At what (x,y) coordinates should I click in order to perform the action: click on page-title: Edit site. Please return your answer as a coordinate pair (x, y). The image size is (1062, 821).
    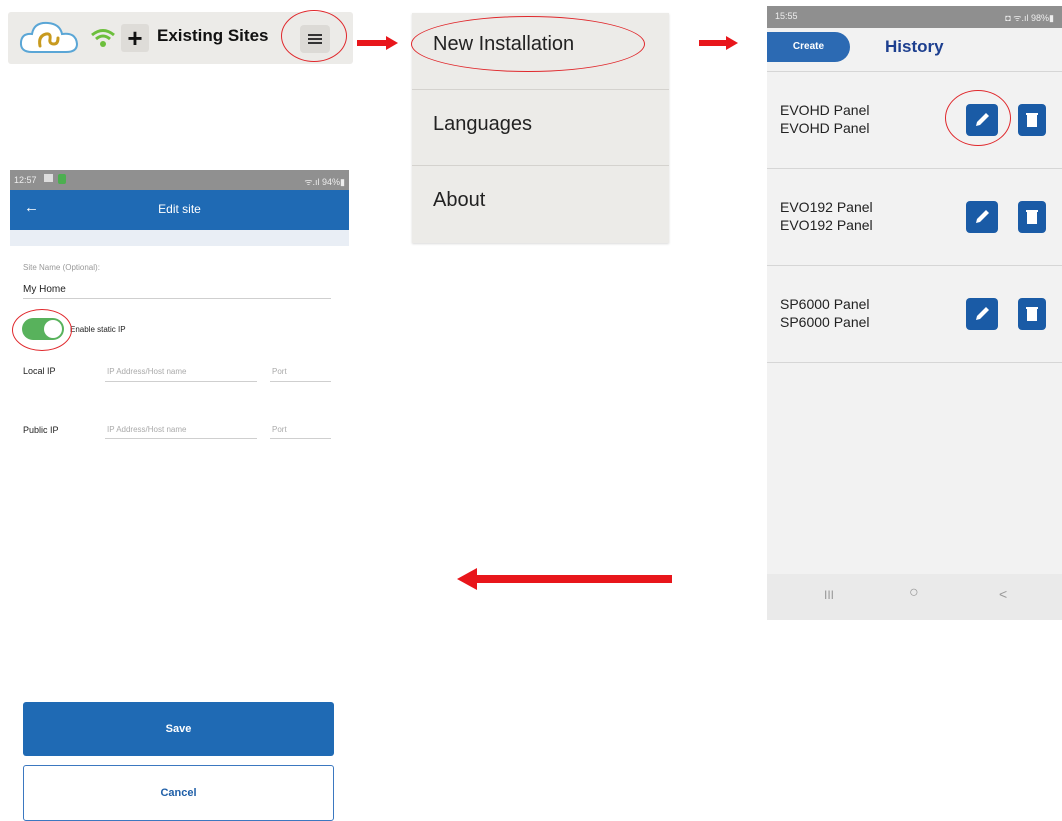
    Looking at the image, I should click on (179, 209).